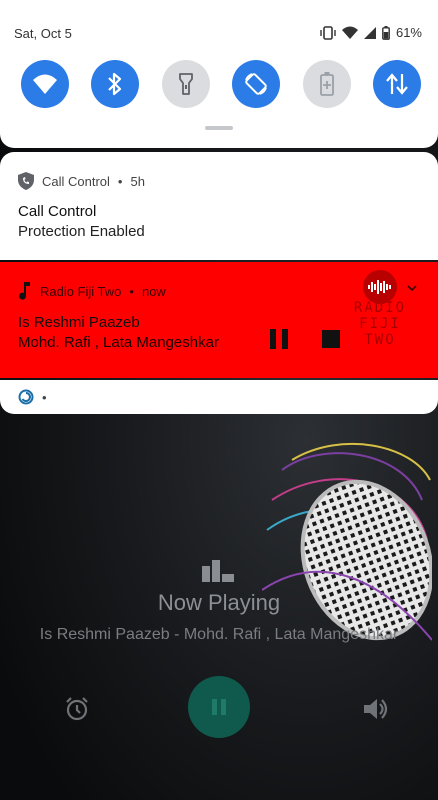 The width and height of the screenshot is (438, 800). I want to click on notification-title: Call Control, so click(57, 211).